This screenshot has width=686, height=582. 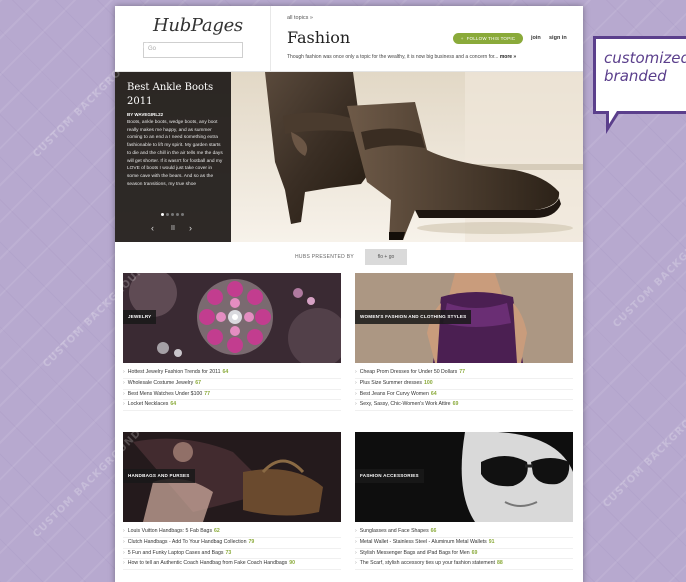 I want to click on callout-bubble: customized branded, so click(x=639, y=75).